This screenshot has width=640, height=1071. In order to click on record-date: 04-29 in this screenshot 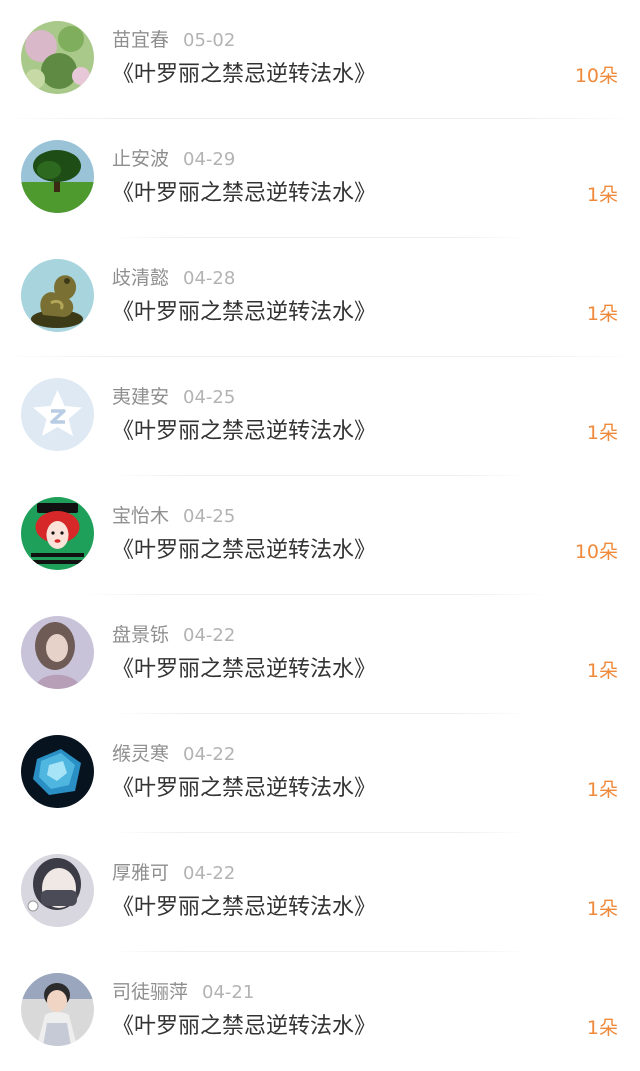, I will do `click(209, 159)`.